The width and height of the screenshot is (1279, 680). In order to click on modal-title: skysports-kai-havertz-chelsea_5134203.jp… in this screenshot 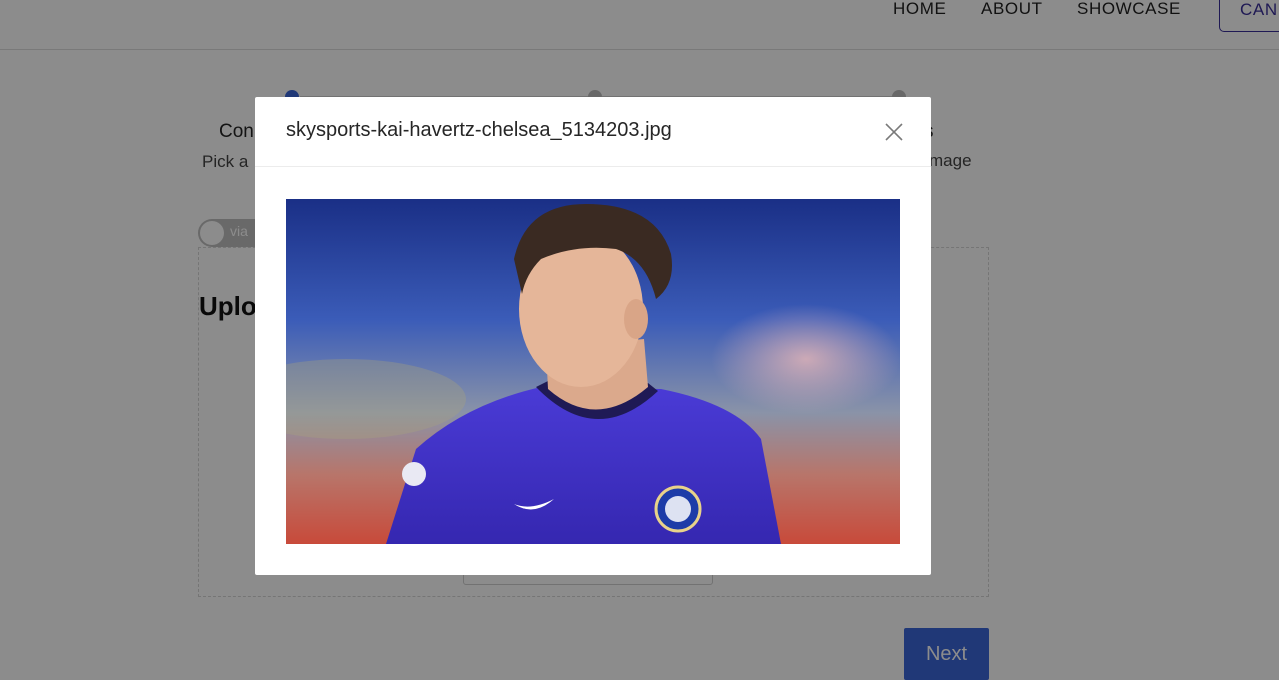, I will do `click(479, 130)`.